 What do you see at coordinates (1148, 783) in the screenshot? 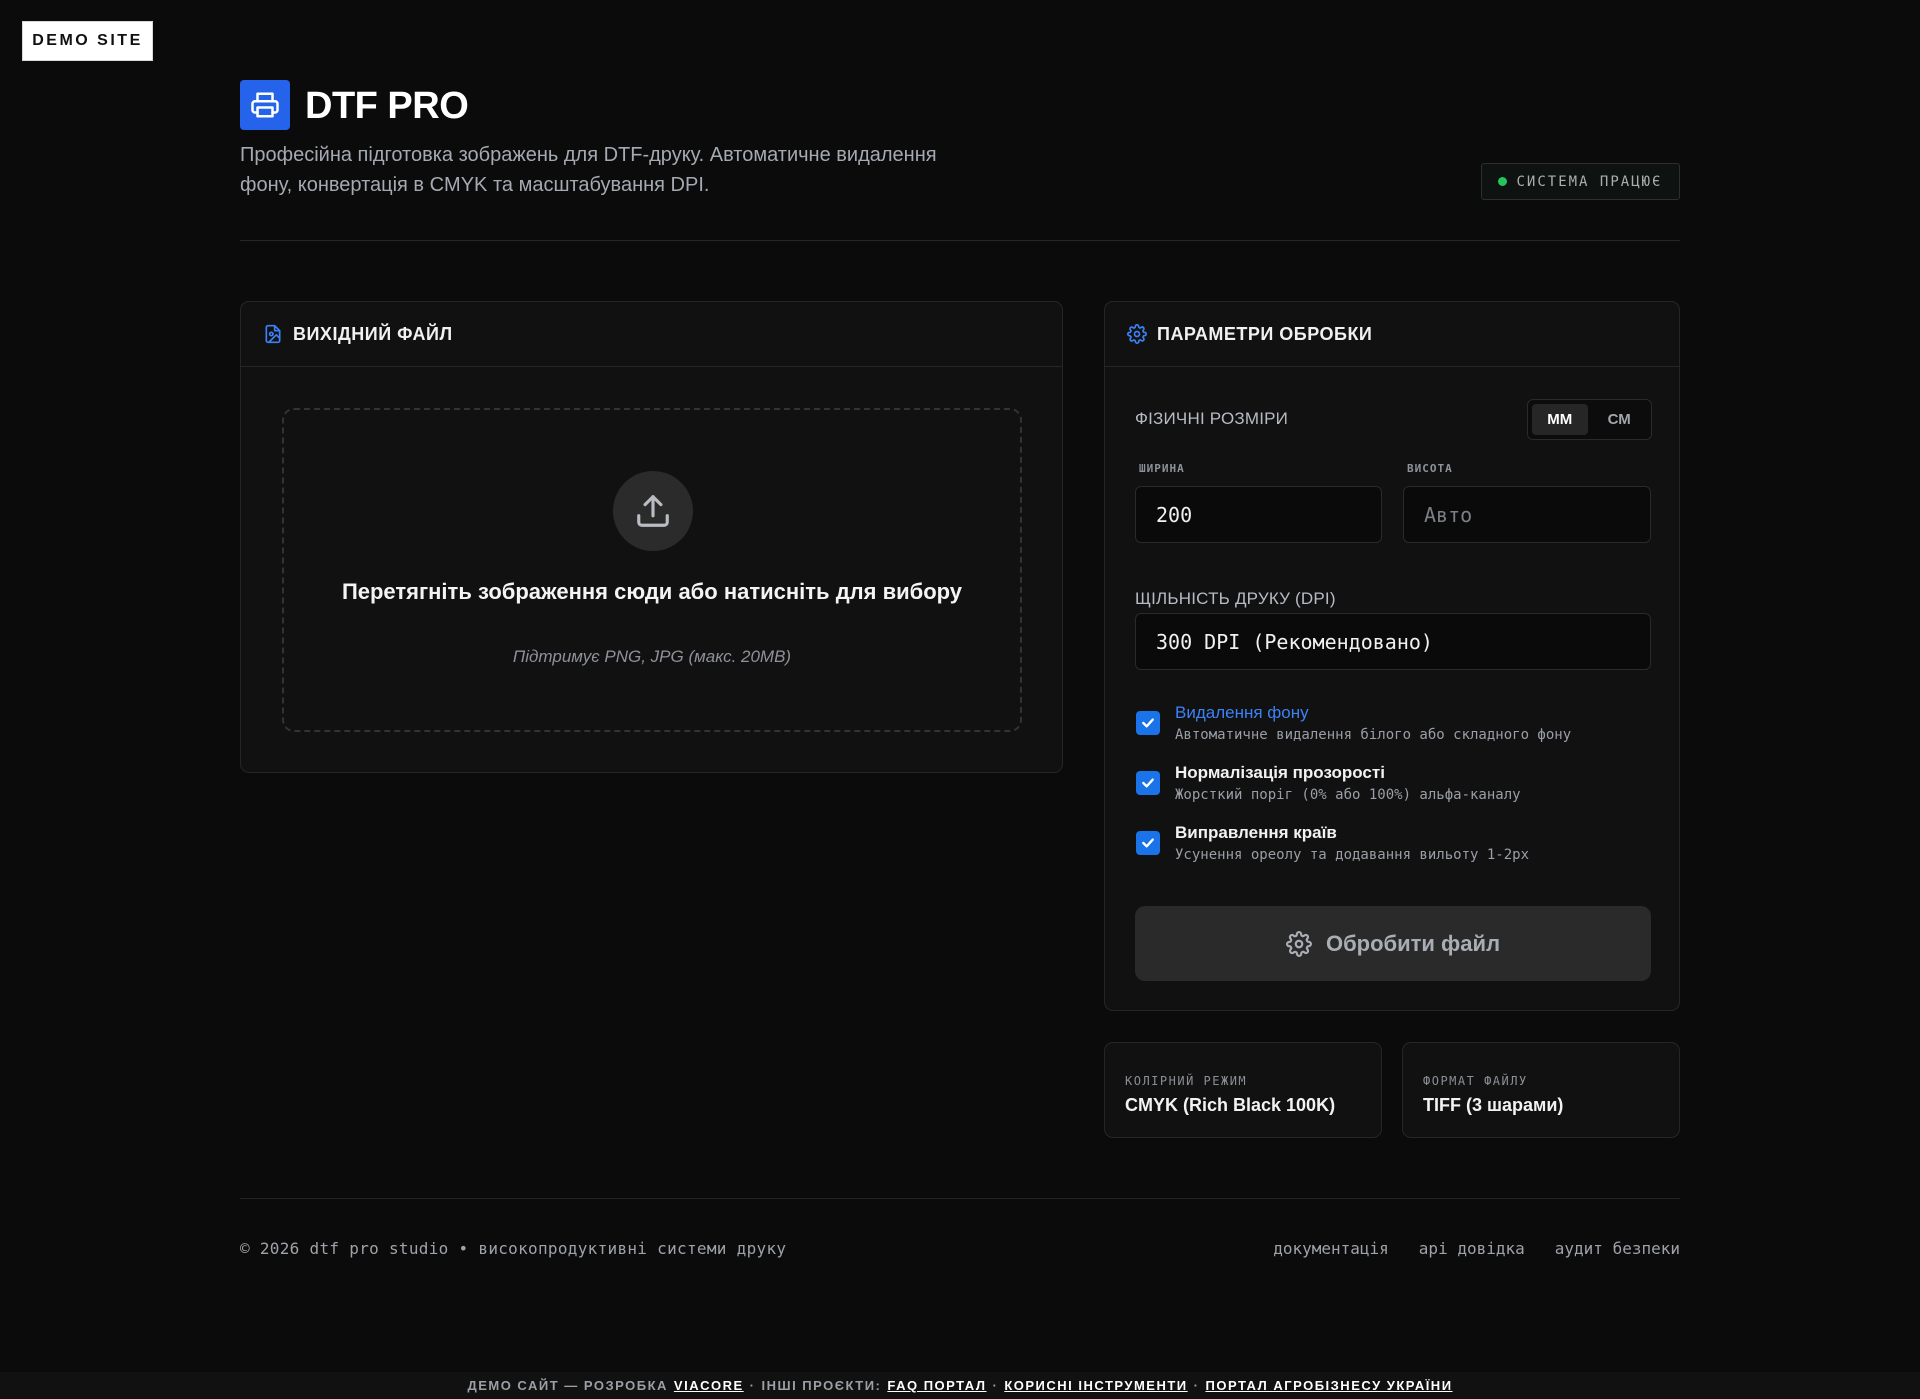
I see `checkbox-transparency-normalization` at bounding box center [1148, 783].